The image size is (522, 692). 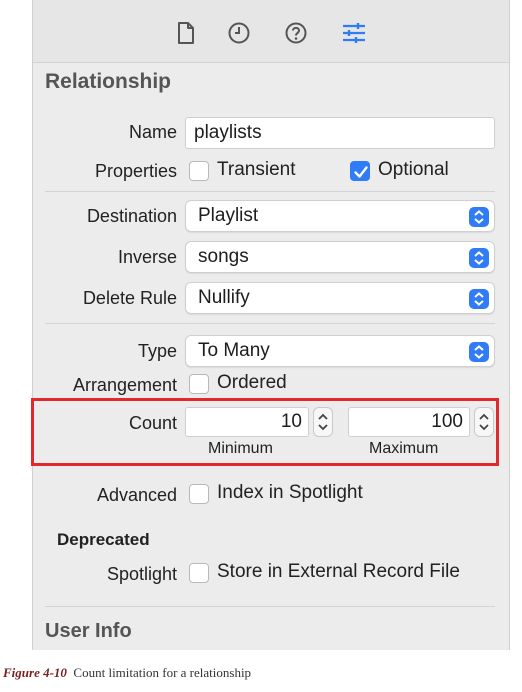 I want to click on clock-icon, so click(x=239, y=33).